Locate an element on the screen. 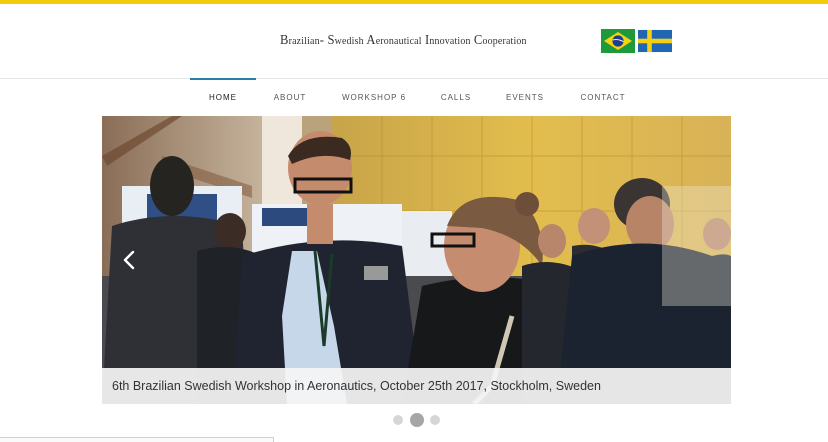  title-cap: S is located at coordinates (329, 40).